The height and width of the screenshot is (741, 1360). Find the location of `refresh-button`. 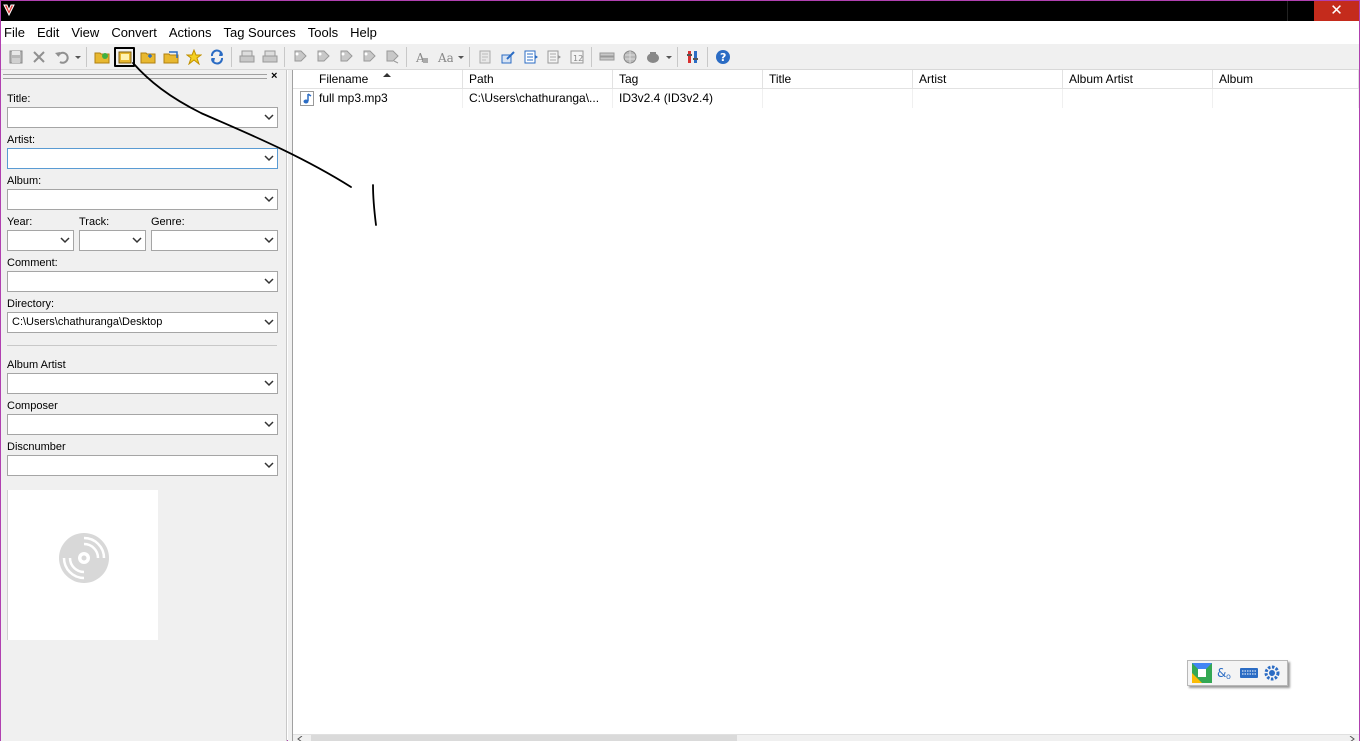

refresh-button is located at coordinates (216, 57).